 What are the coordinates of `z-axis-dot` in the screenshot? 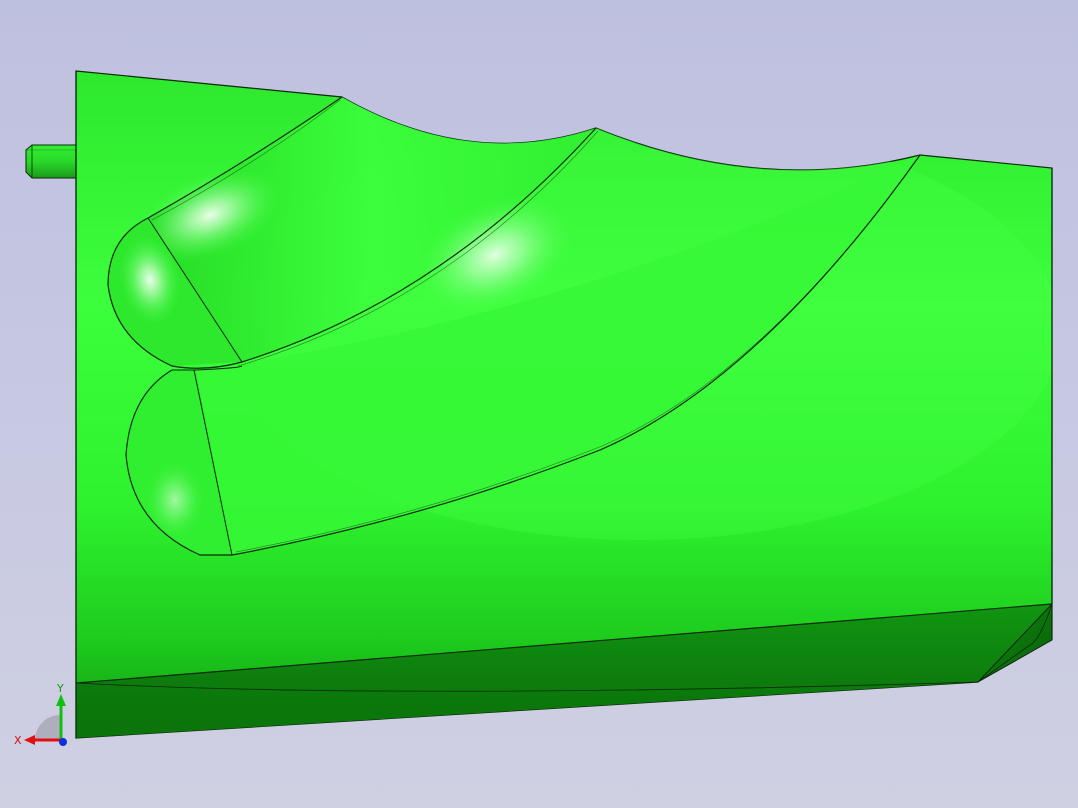 It's located at (63, 742).